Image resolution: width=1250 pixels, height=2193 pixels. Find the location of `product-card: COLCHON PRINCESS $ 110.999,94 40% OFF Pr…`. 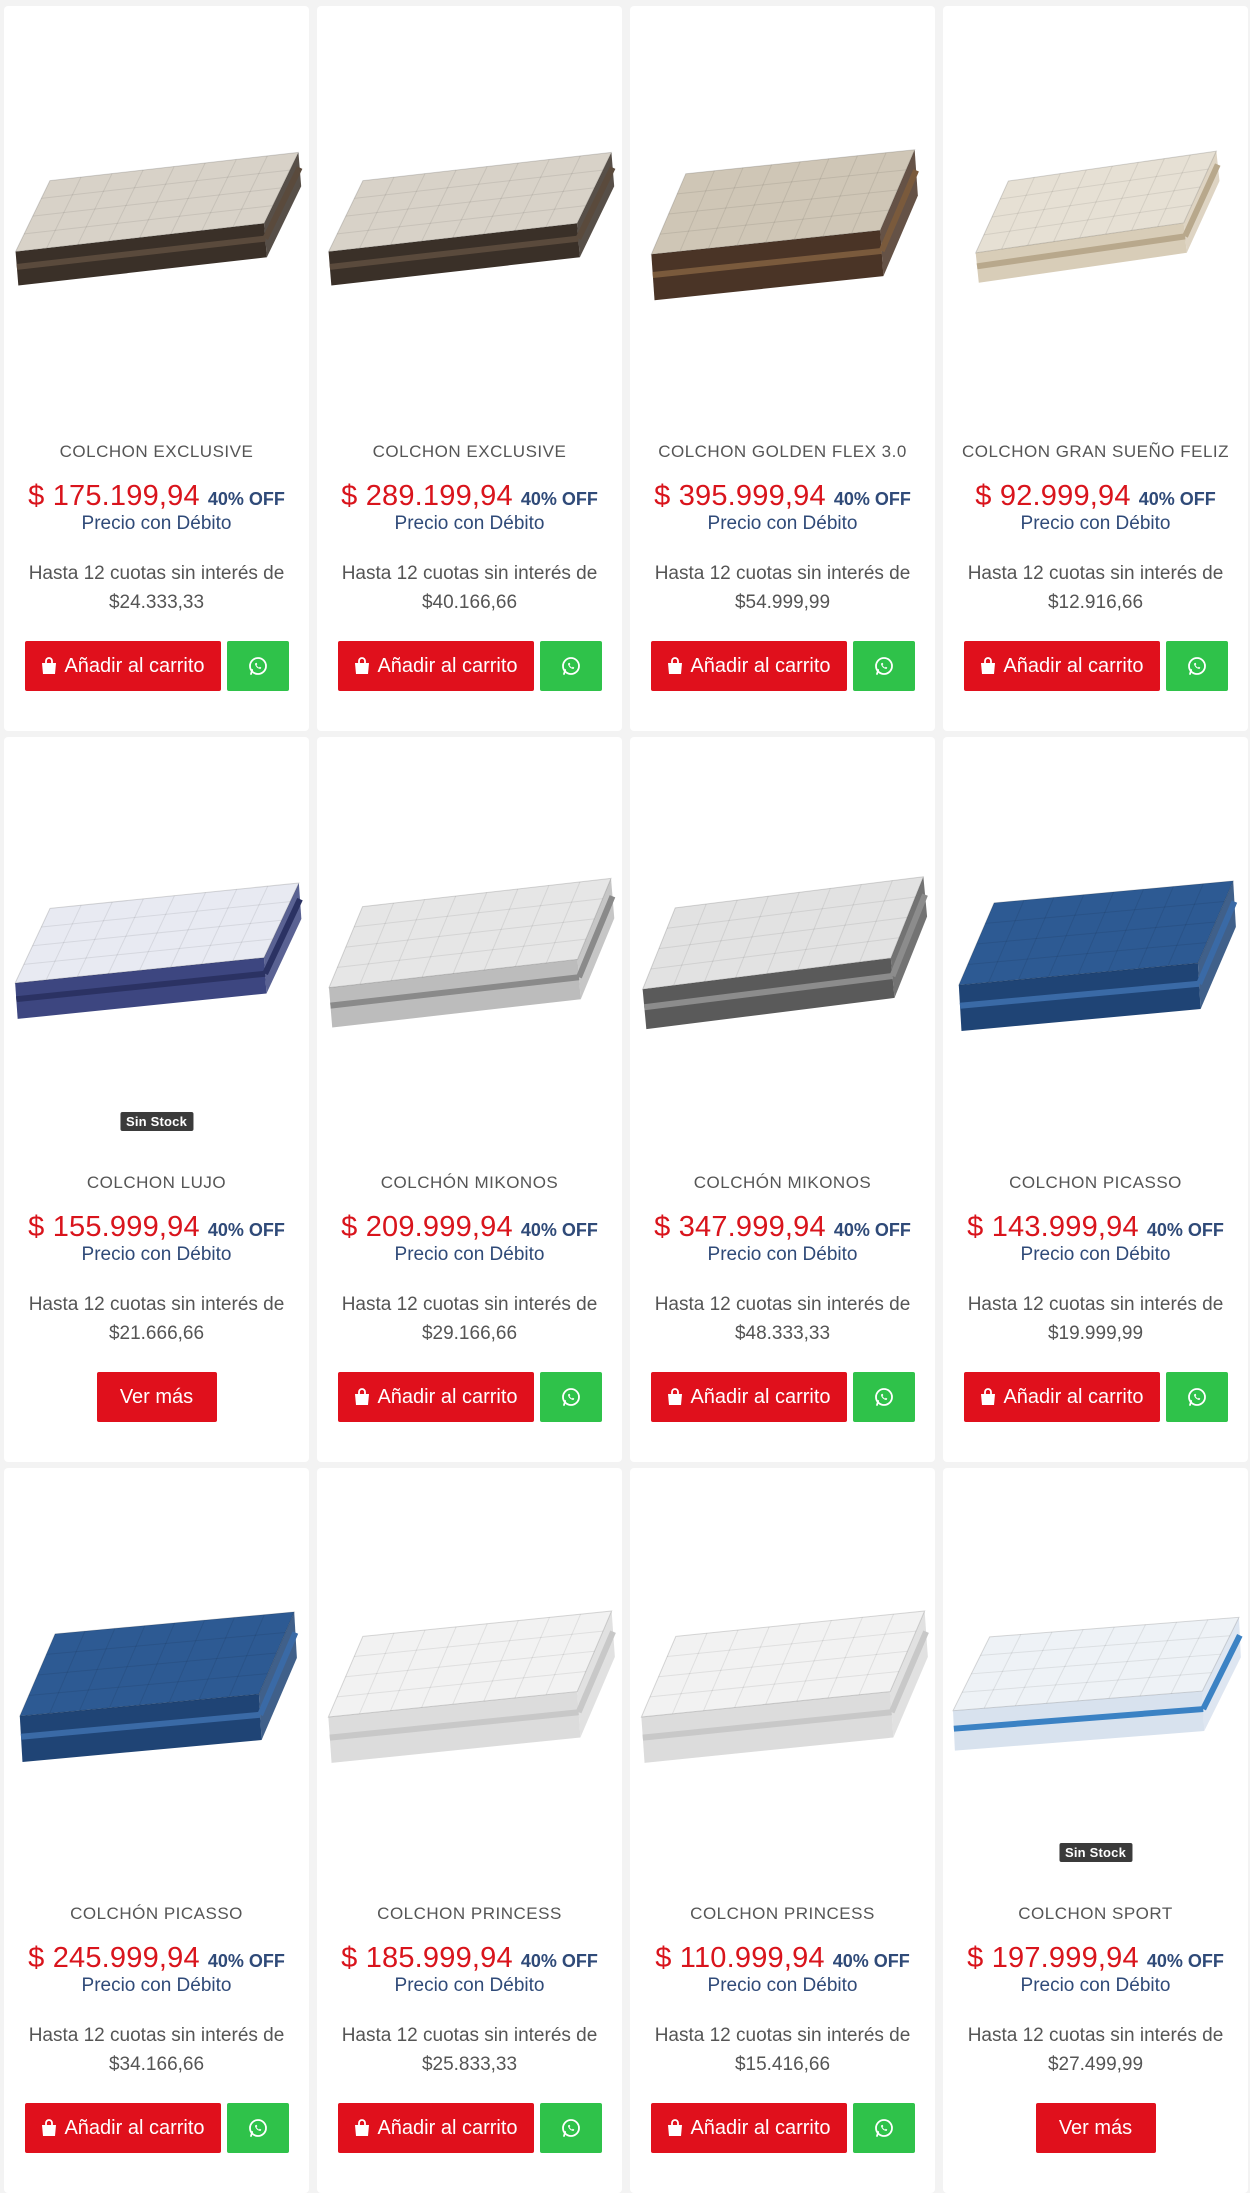

product-card: COLCHON PRINCESS $ 110.999,94 40% OFF Pr… is located at coordinates (782, 1830).